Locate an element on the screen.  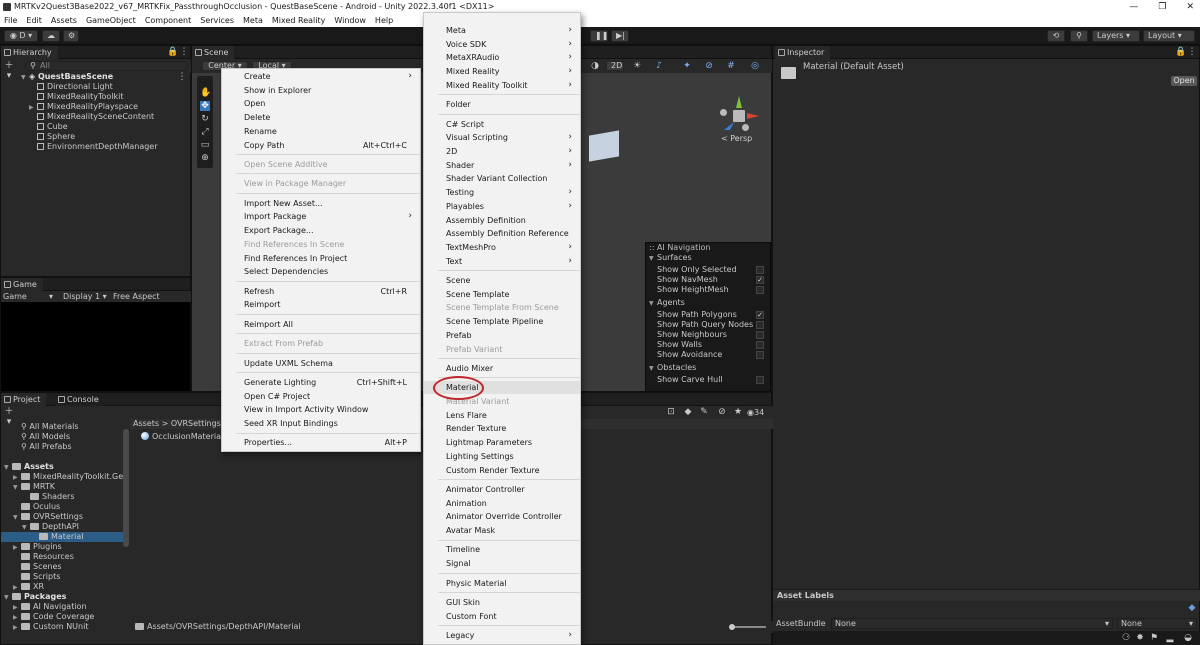
maximize-button: ❐ is located at coordinates (1162, 7).